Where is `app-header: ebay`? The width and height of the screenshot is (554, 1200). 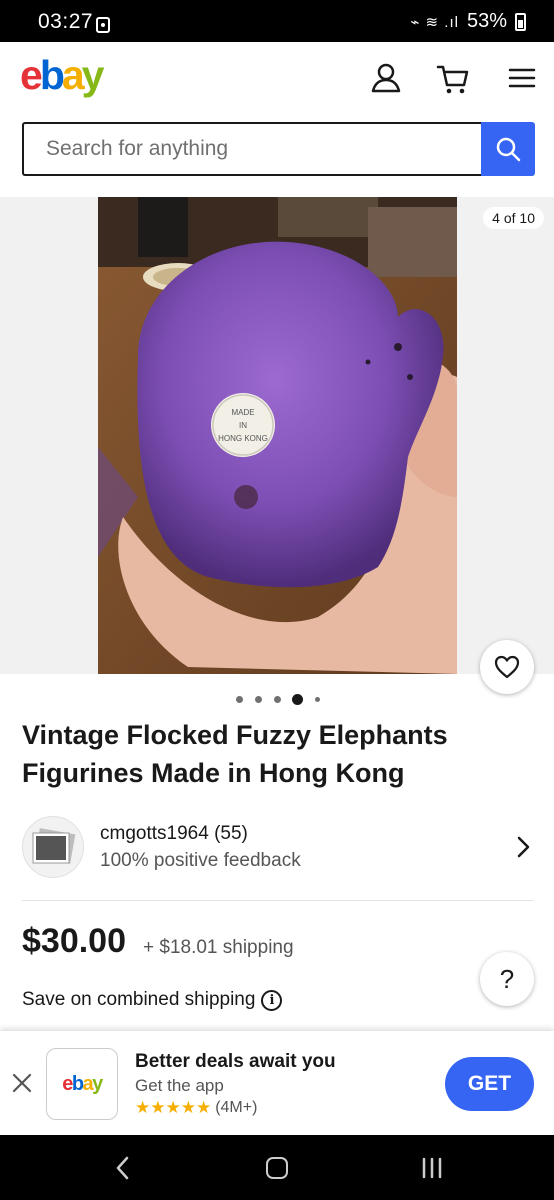 app-header: ebay is located at coordinates (277, 77).